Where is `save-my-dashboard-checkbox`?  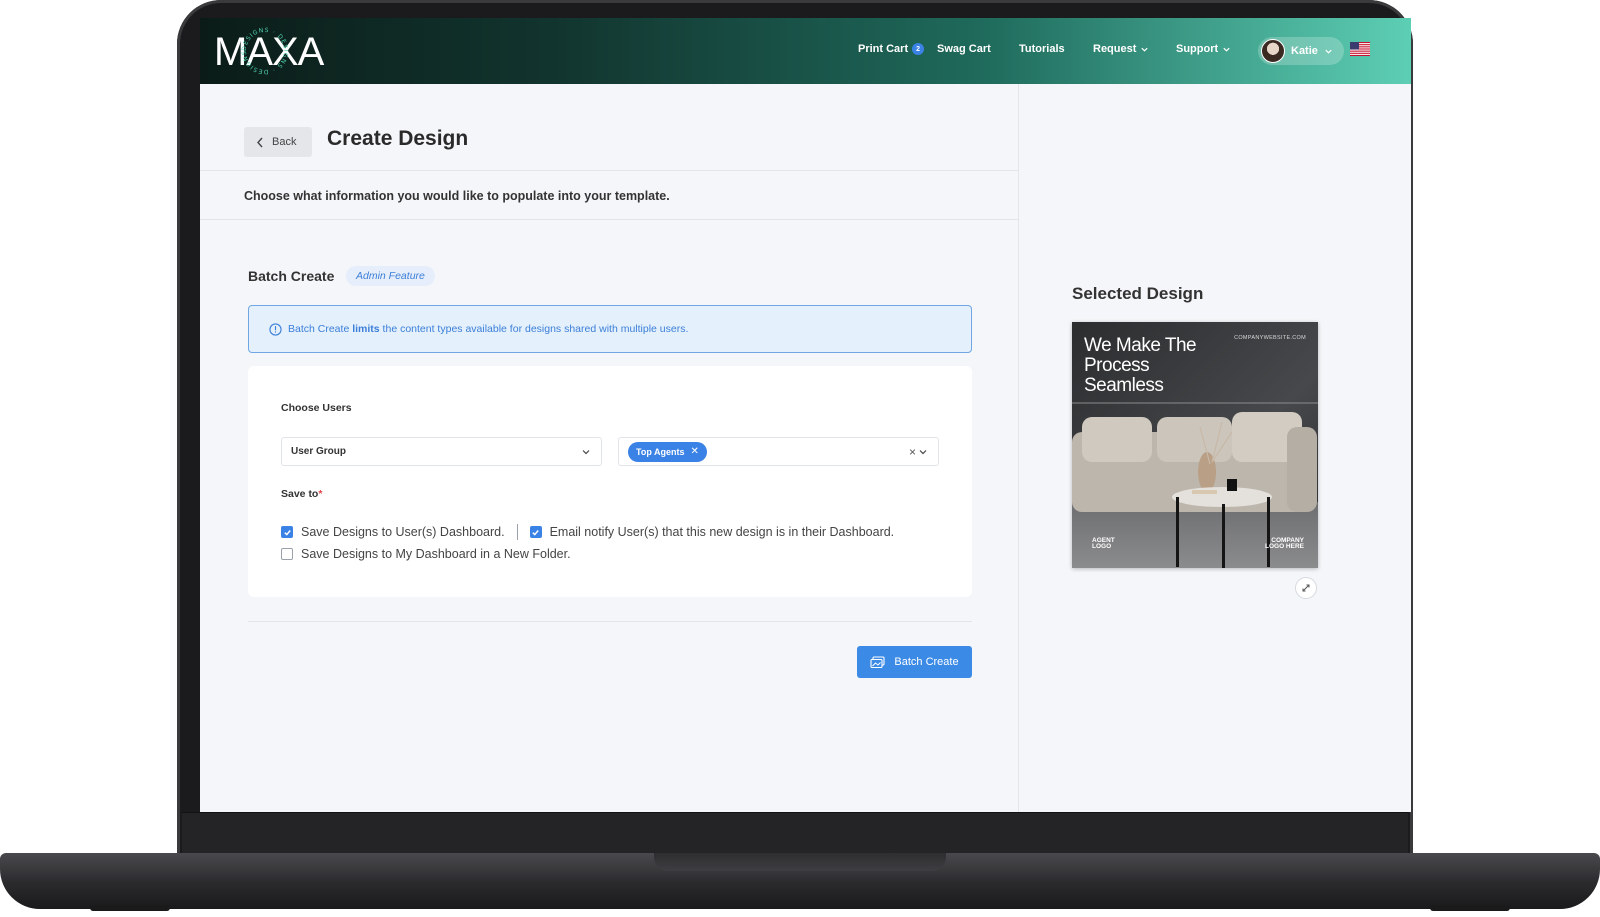 save-my-dashboard-checkbox is located at coordinates (287, 554).